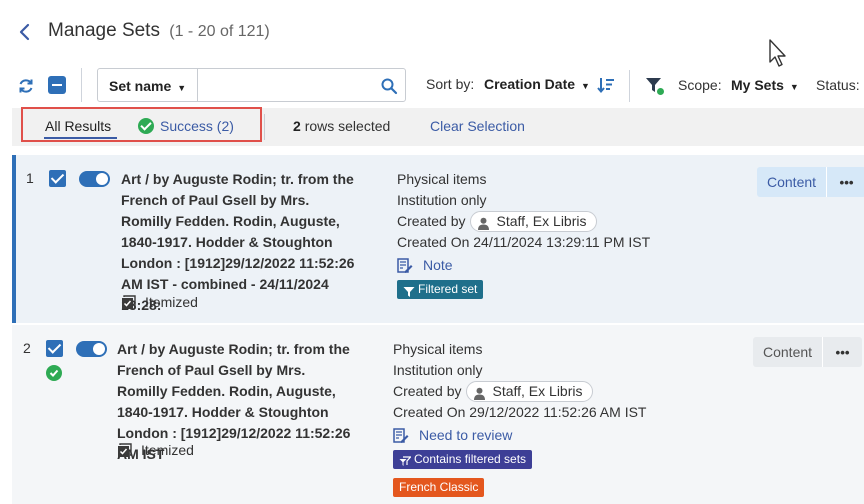 The image size is (864, 504). Describe the element at coordinates (27, 348) in the screenshot. I see `row-index: 2` at that location.